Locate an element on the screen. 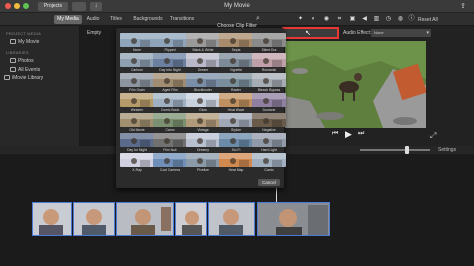  filter-option: Camo is located at coordinates (170, 123).